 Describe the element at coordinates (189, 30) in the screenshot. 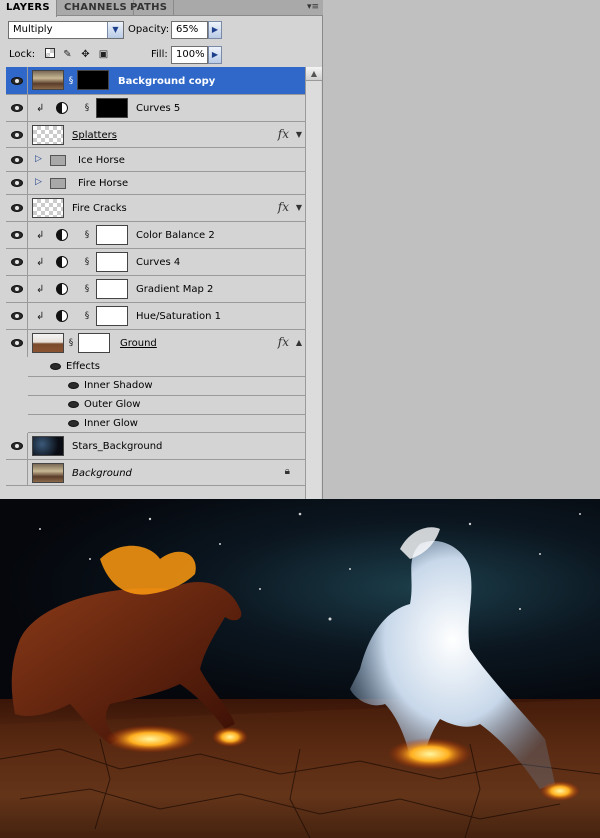

I see `opacity-input: 65%` at that location.